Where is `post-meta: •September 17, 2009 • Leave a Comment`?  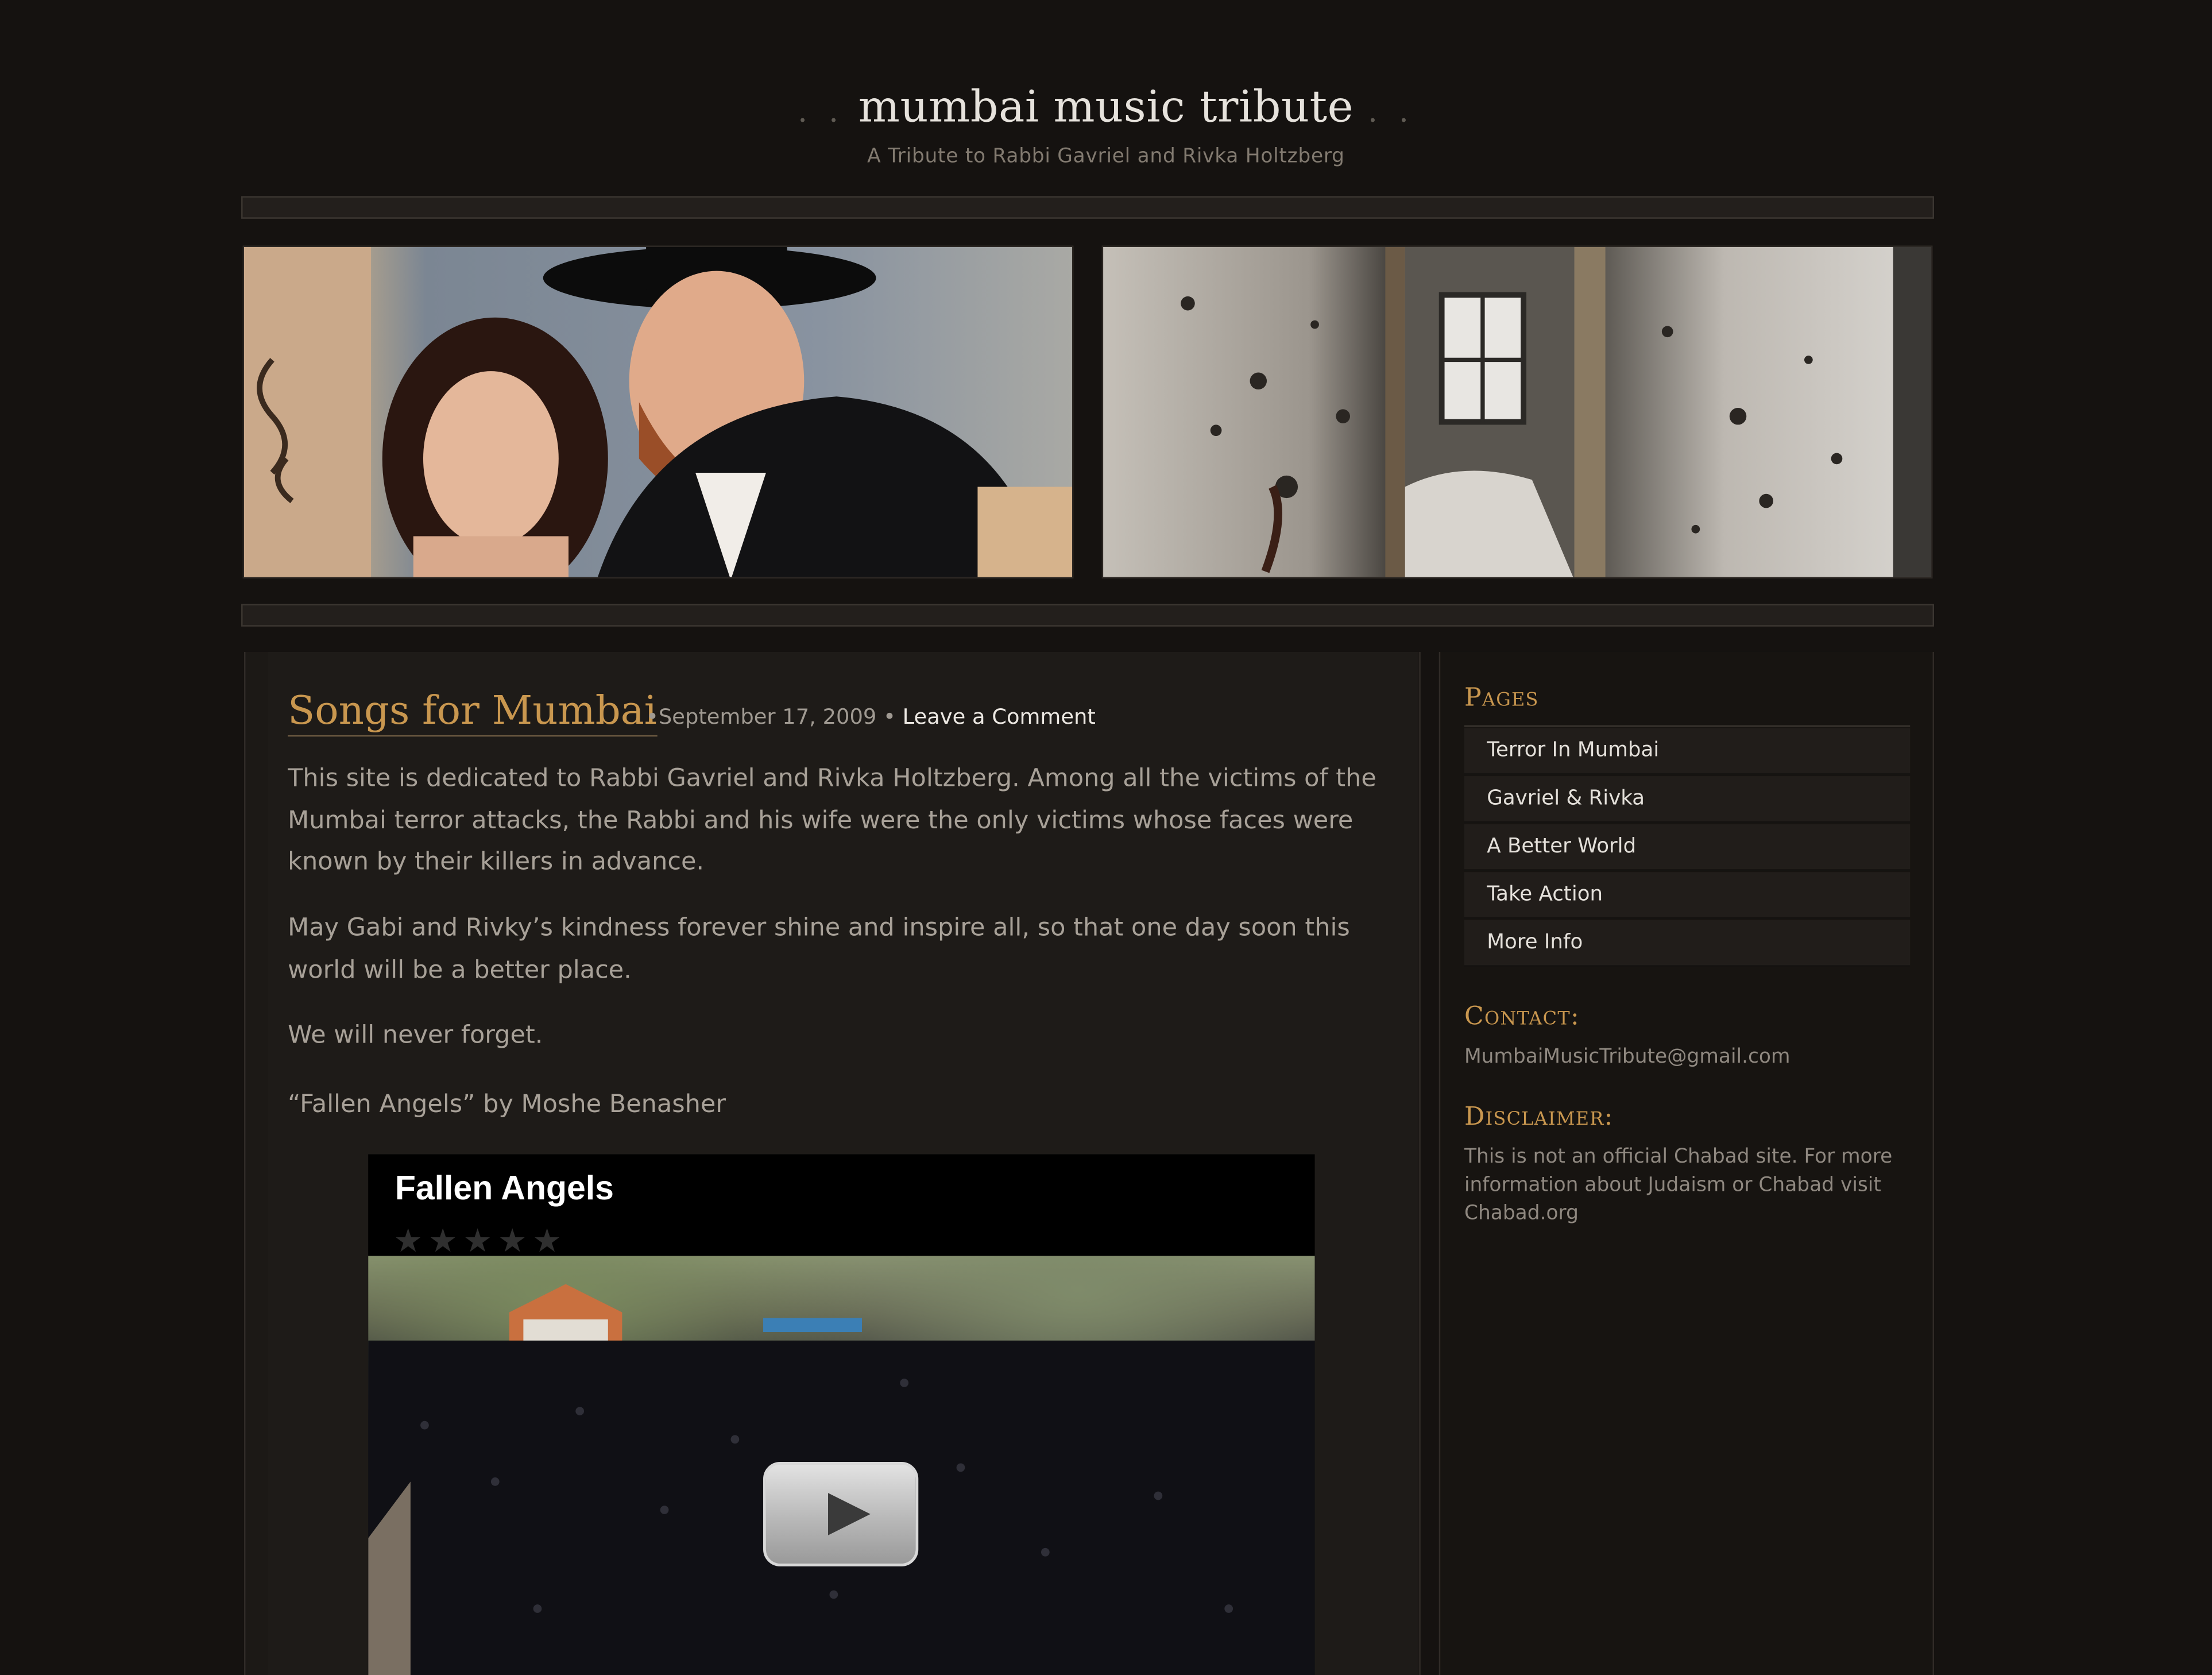
post-meta: •September 17, 2009 • Leave a Comment is located at coordinates (871, 717).